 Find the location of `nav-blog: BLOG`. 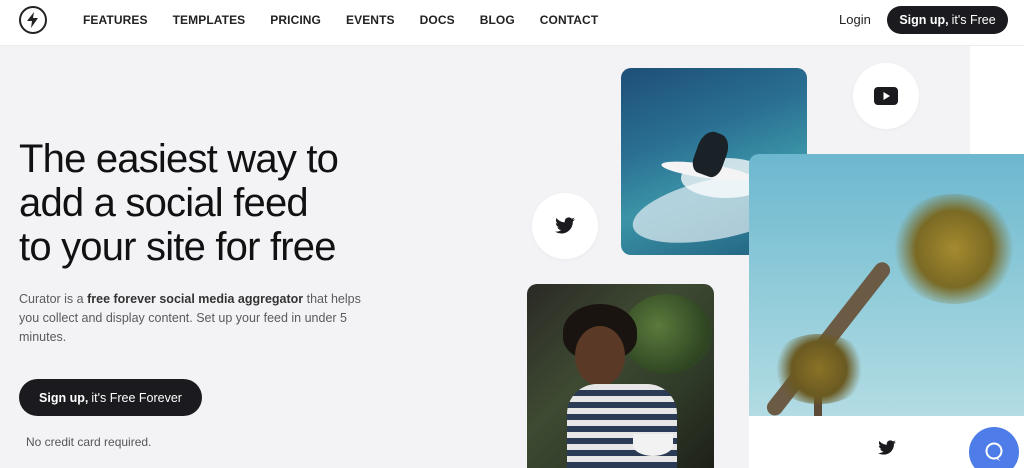

nav-blog: BLOG is located at coordinates (497, 20).